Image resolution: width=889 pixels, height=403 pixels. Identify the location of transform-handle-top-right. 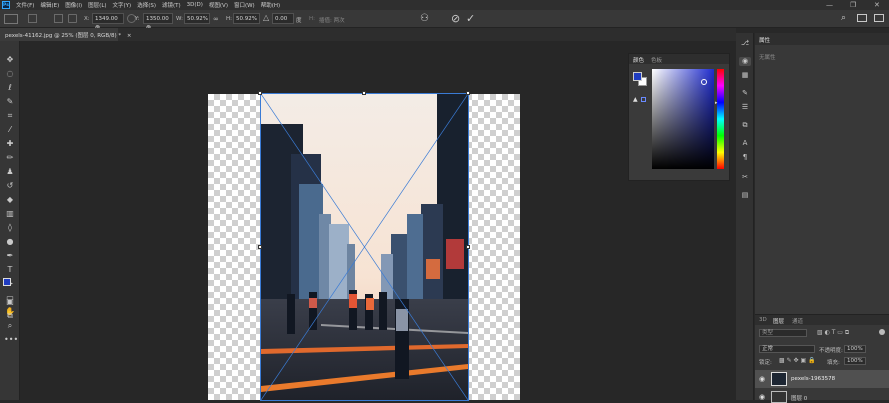
(468, 93).